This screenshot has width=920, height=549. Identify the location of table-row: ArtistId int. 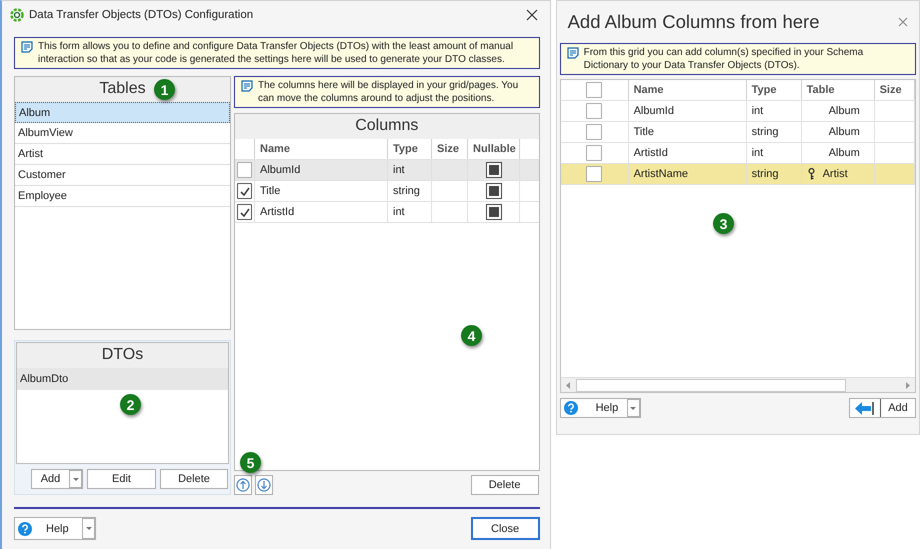
(387, 212).